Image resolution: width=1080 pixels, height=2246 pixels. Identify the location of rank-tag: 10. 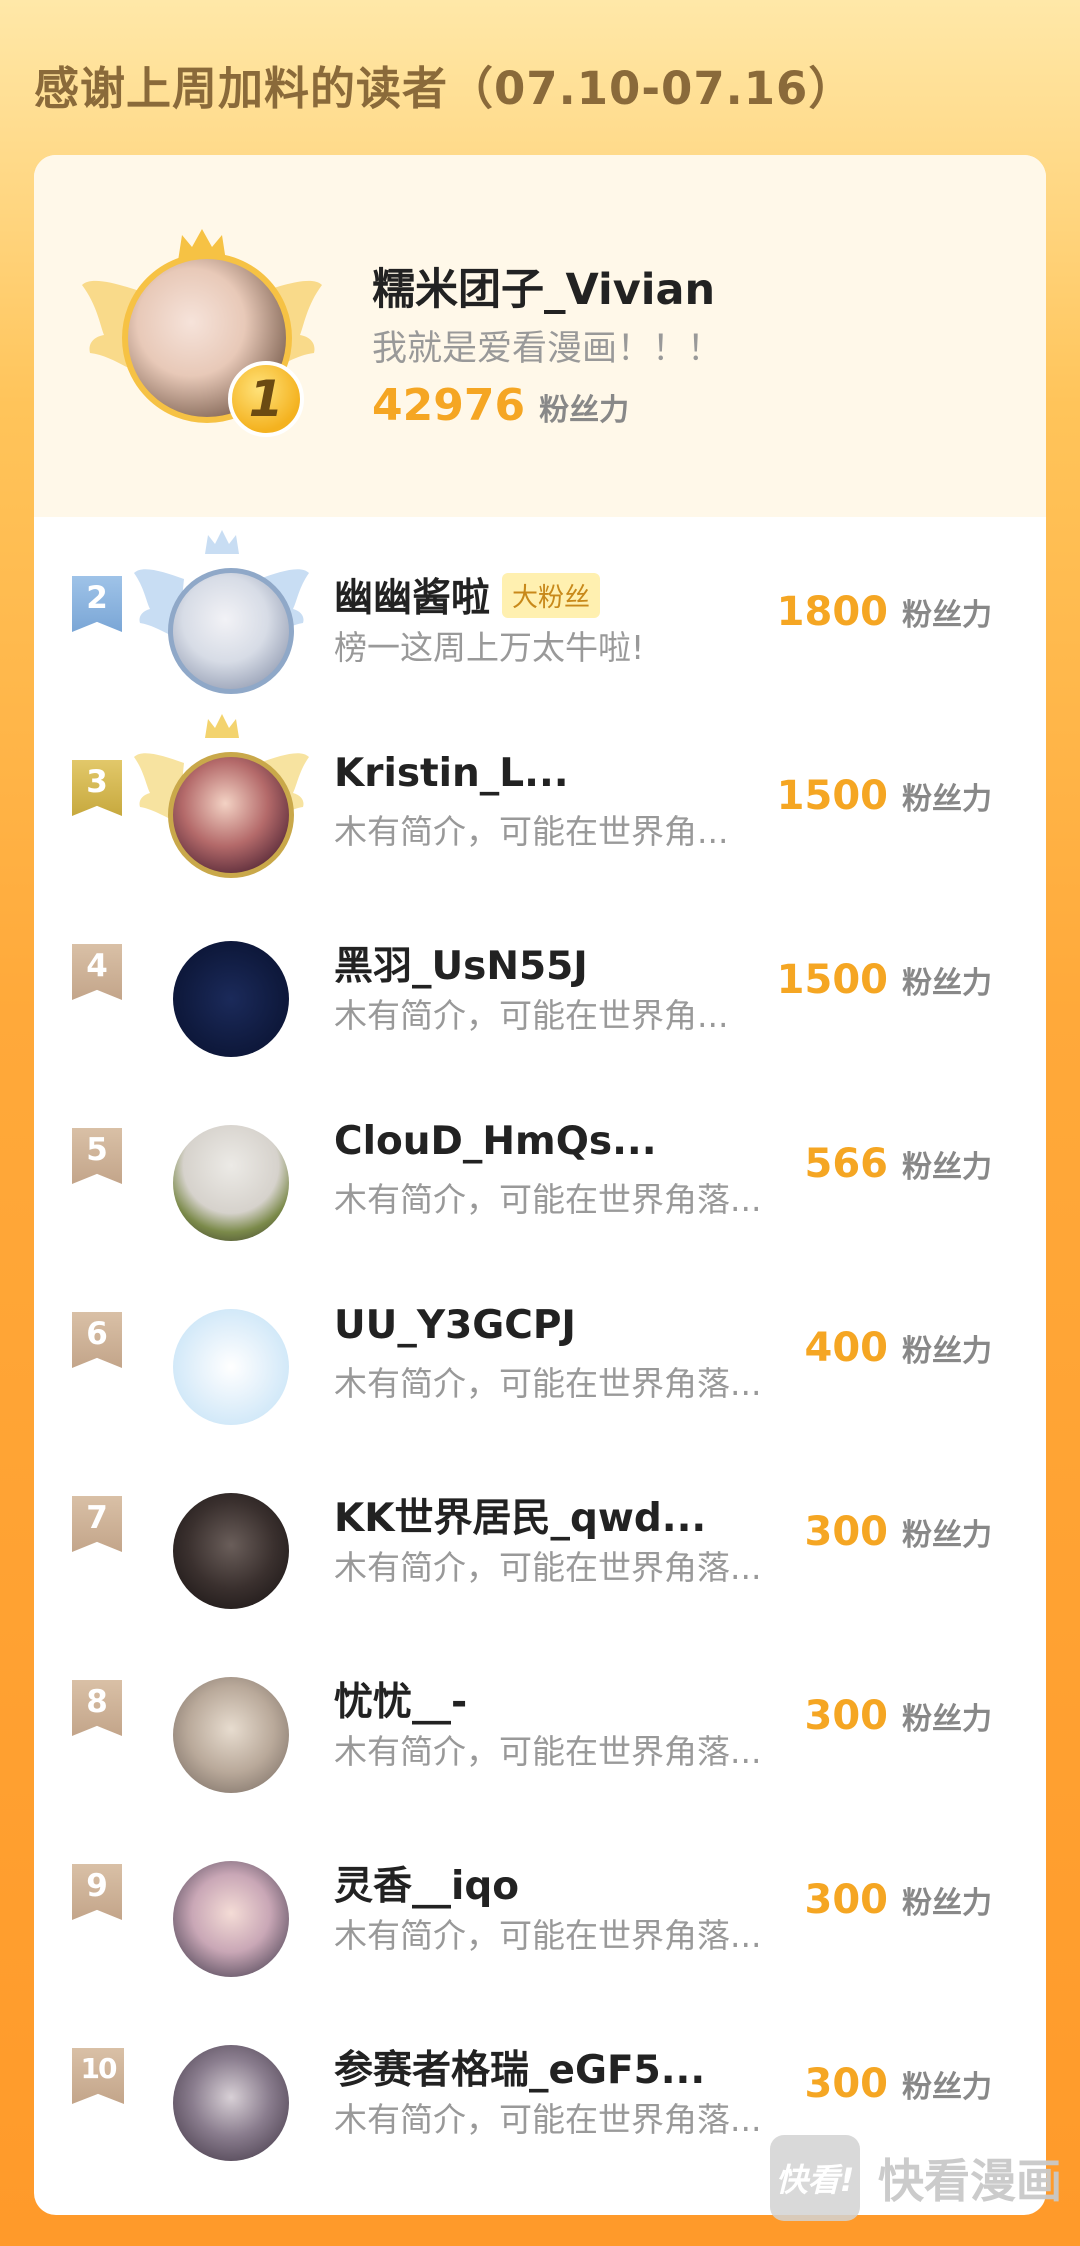
(98, 2076).